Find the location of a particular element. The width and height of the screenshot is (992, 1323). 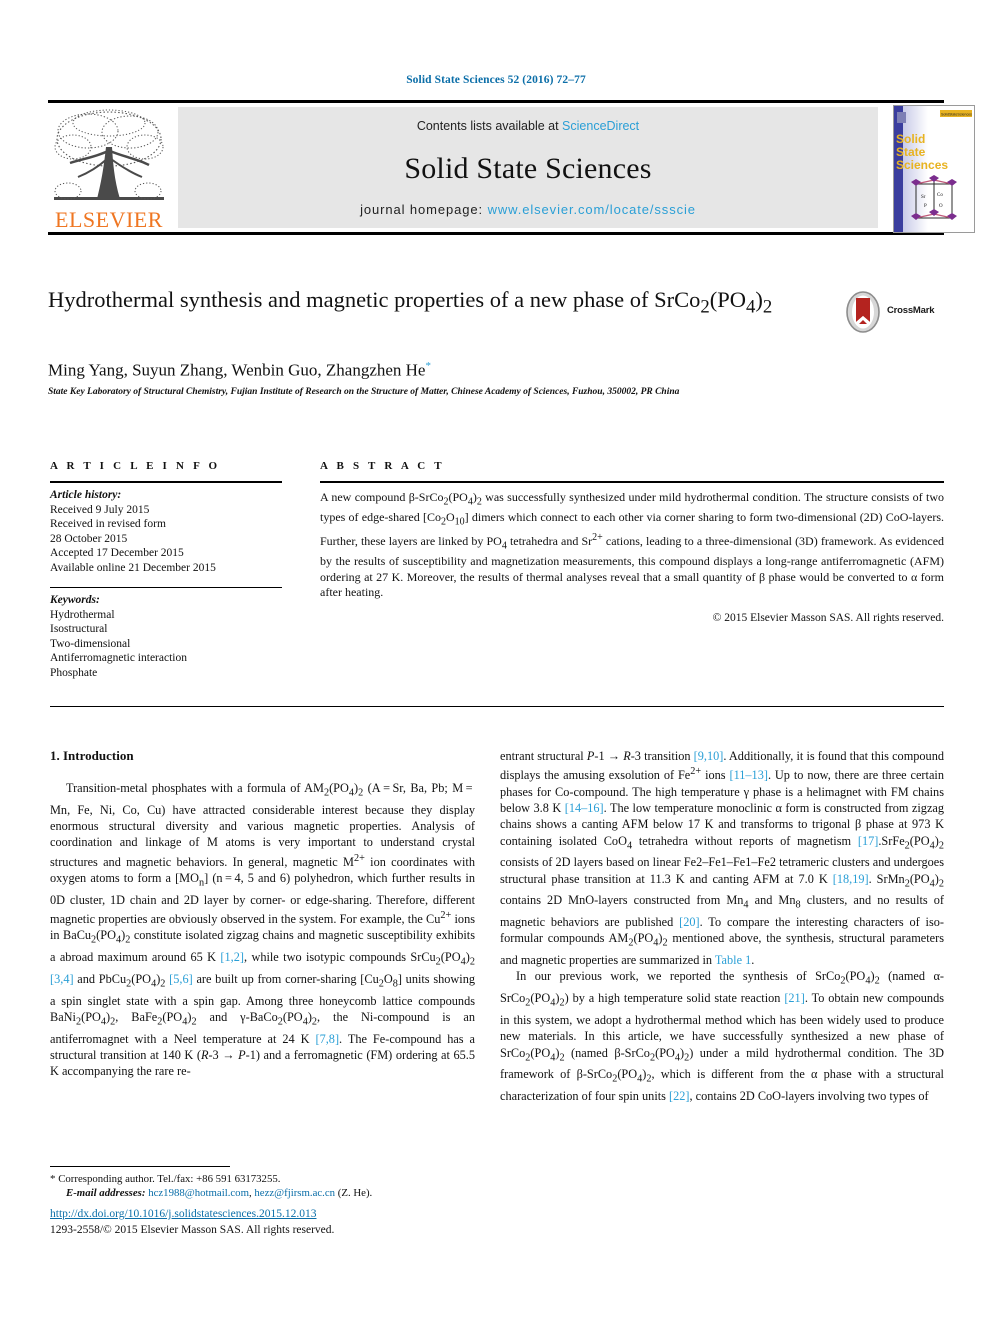

abstract-heading: A B S T R A C T is located at coordinates (382, 466).